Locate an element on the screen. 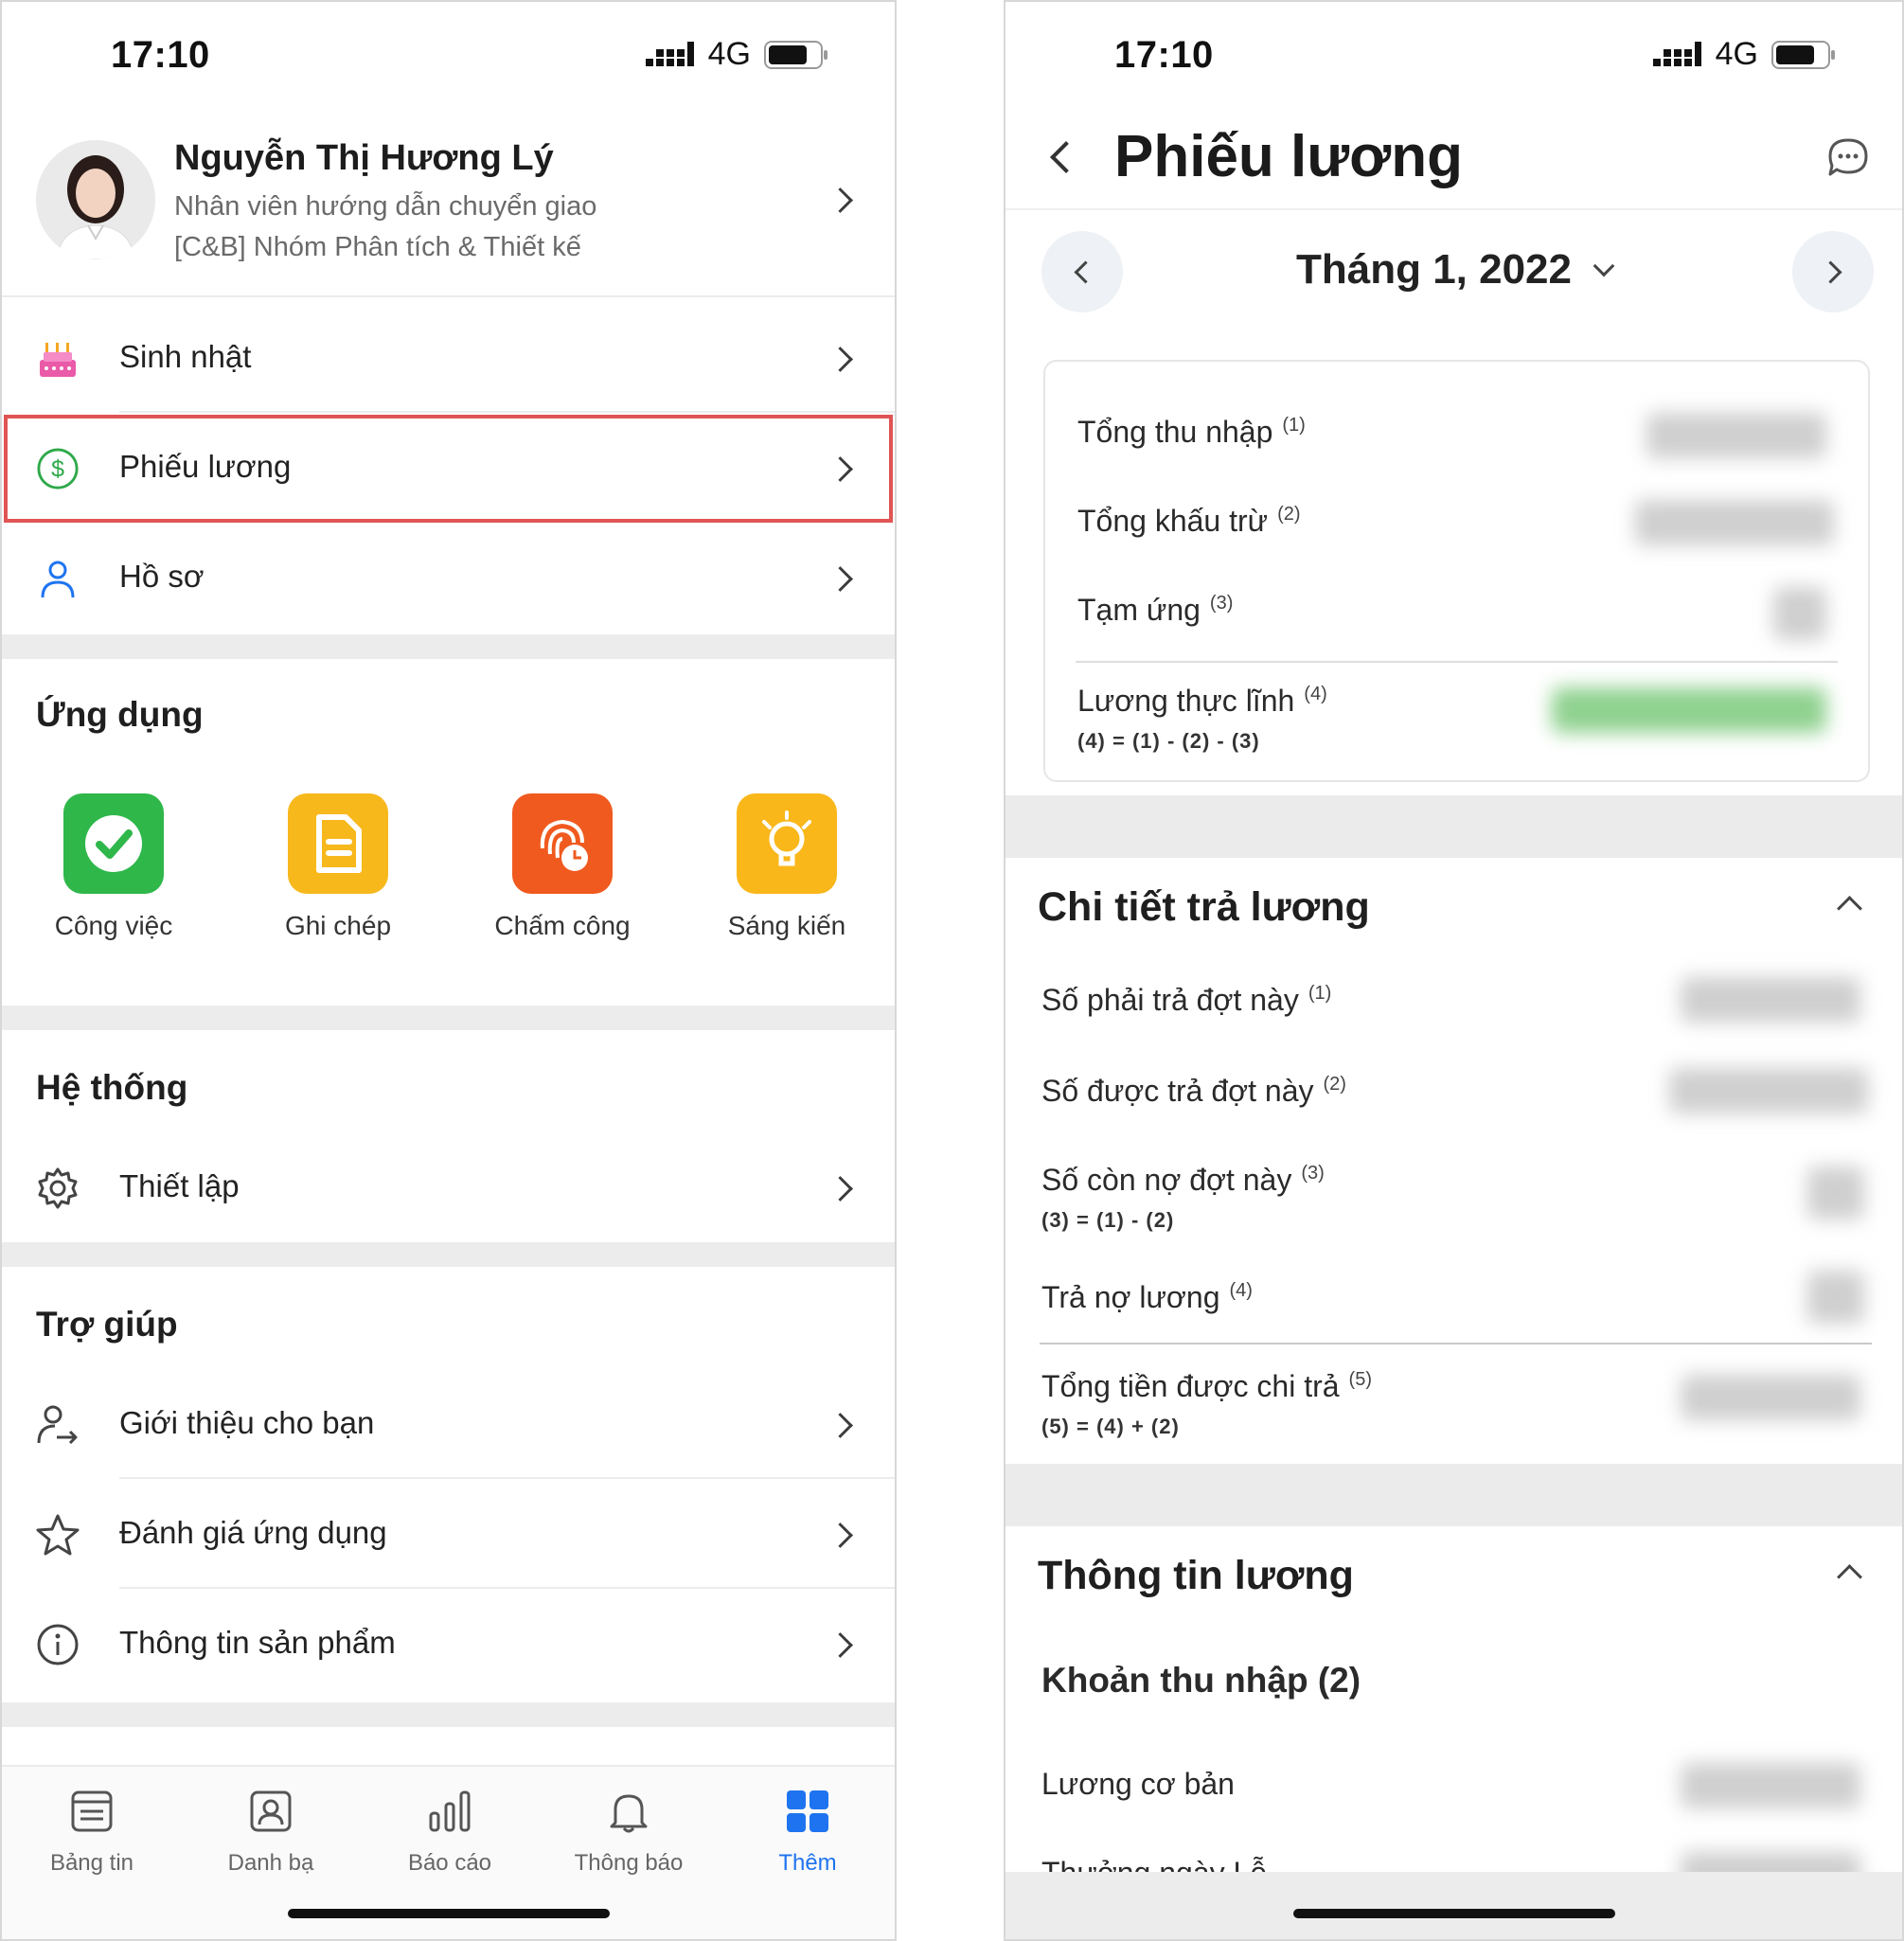 This screenshot has width=1904, height=1941. section-title-apps: Ứng dụng is located at coordinates (120, 714).